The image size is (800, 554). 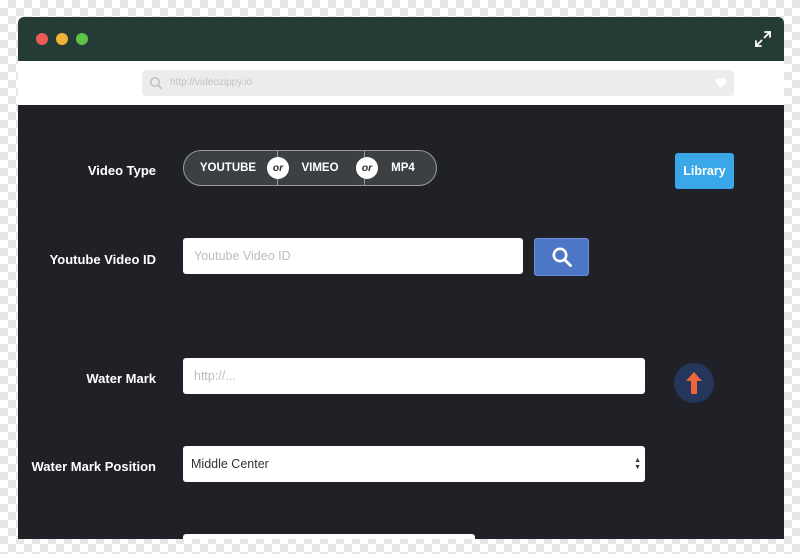 I want to click on zoom-window-button, so click(x=82, y=39).